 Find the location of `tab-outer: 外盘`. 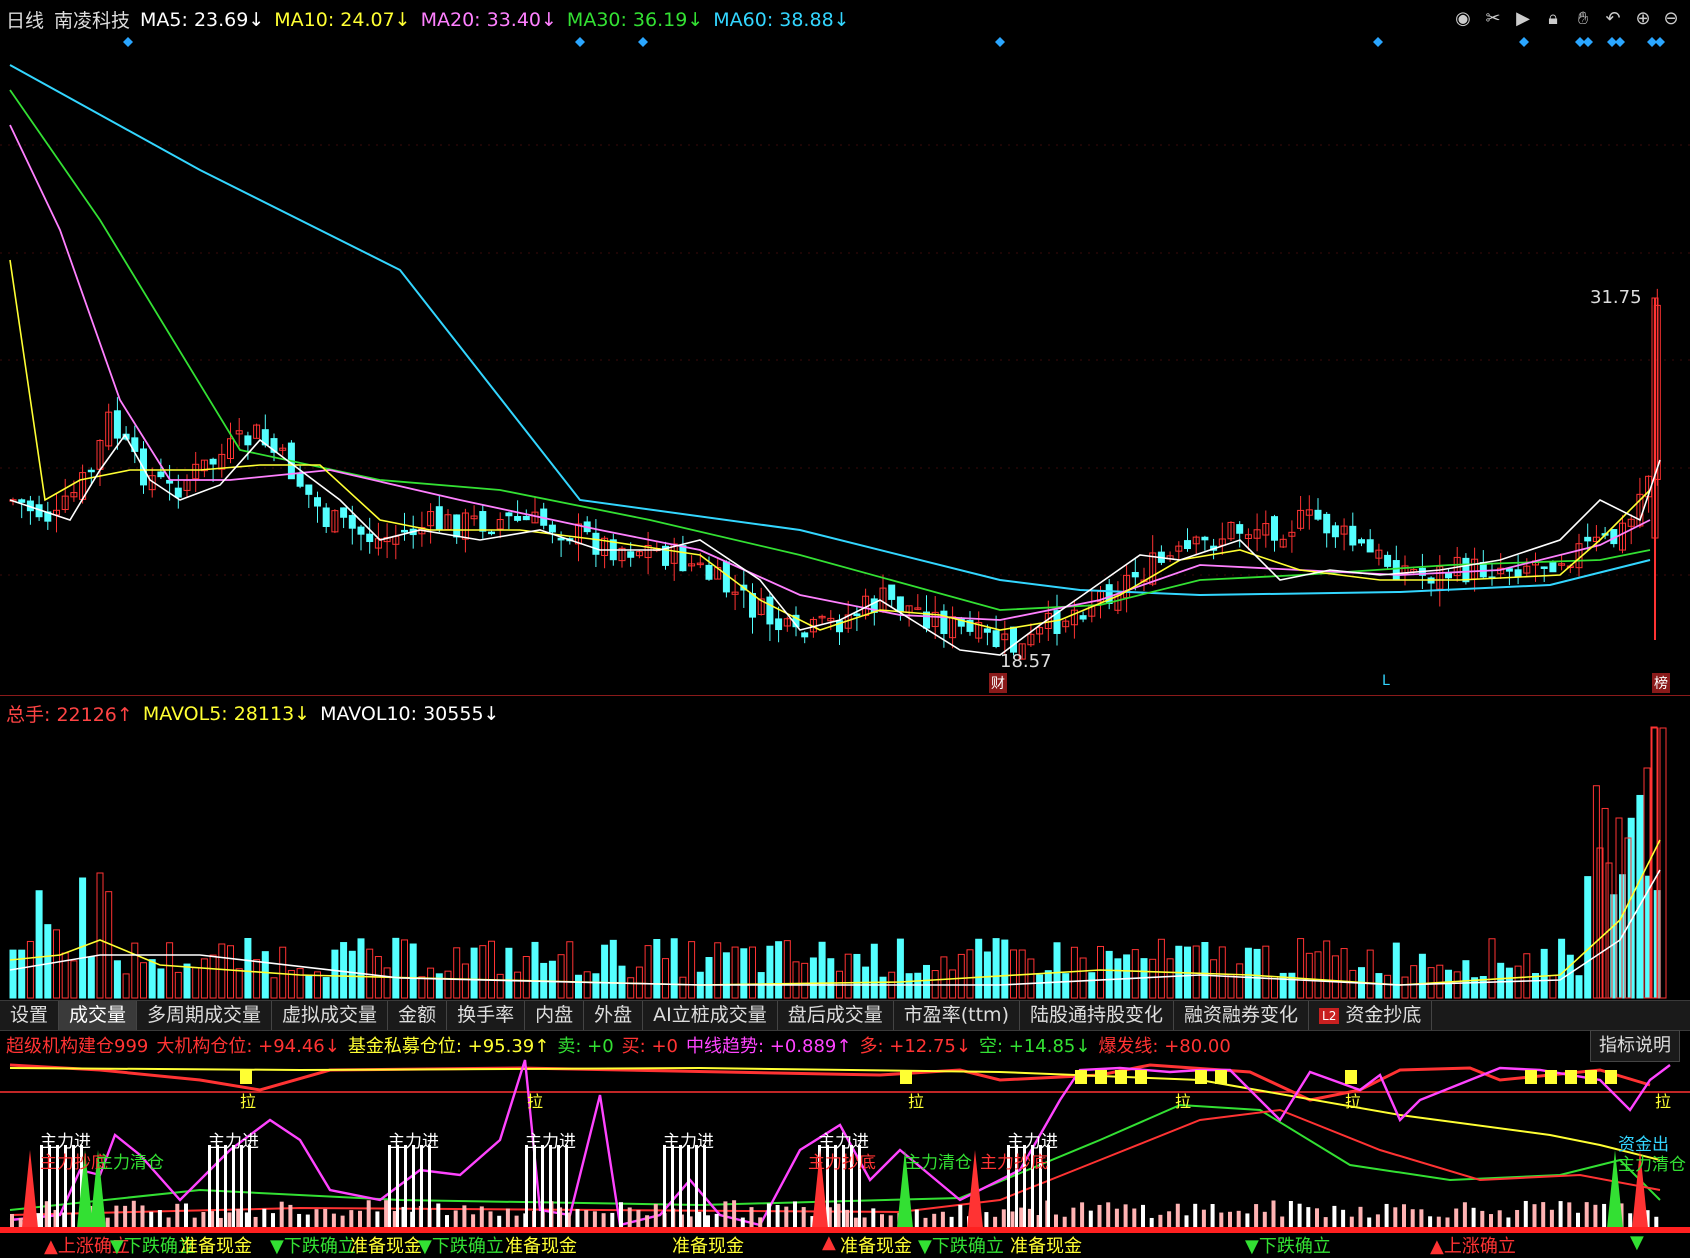

tab-outer: 外盘 is located at coordinates (614, 1015).